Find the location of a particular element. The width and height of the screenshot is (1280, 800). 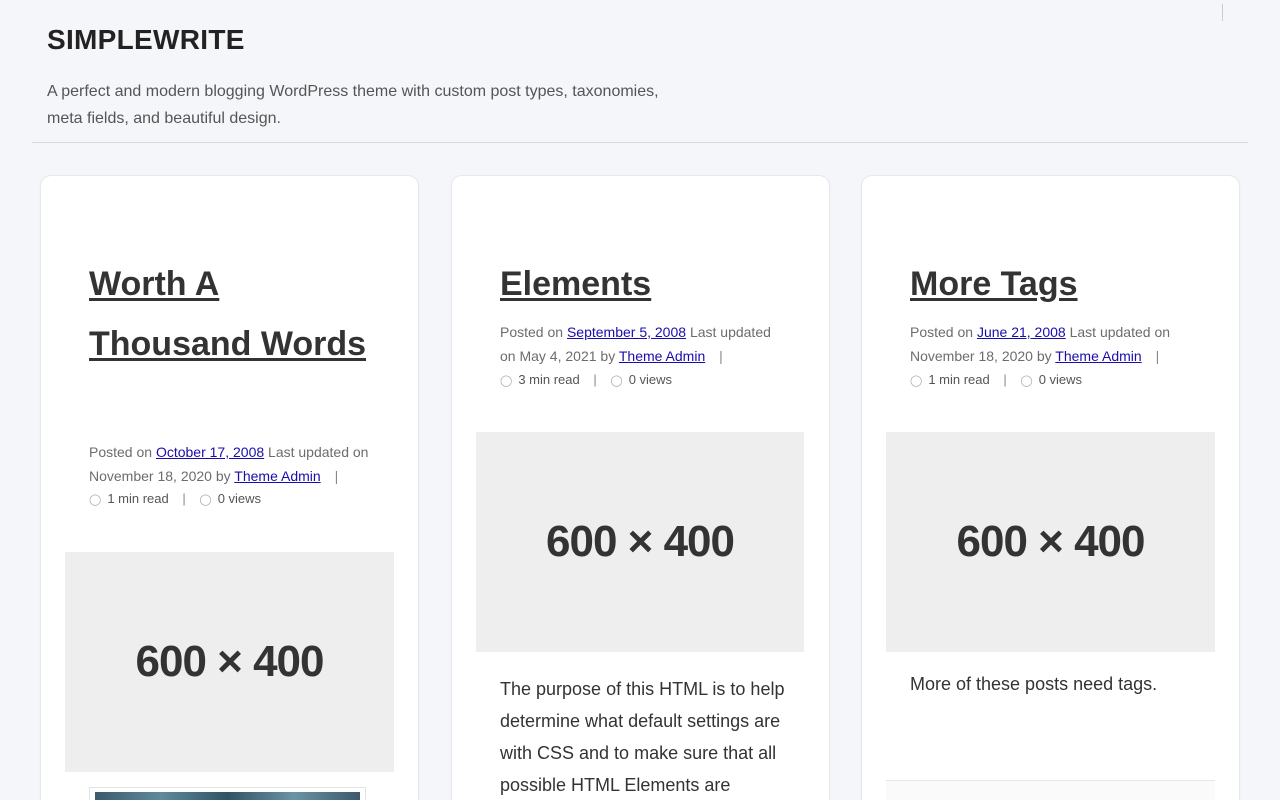

posted-date-link: September 5, 2008 is located at coordinates (626, 332).